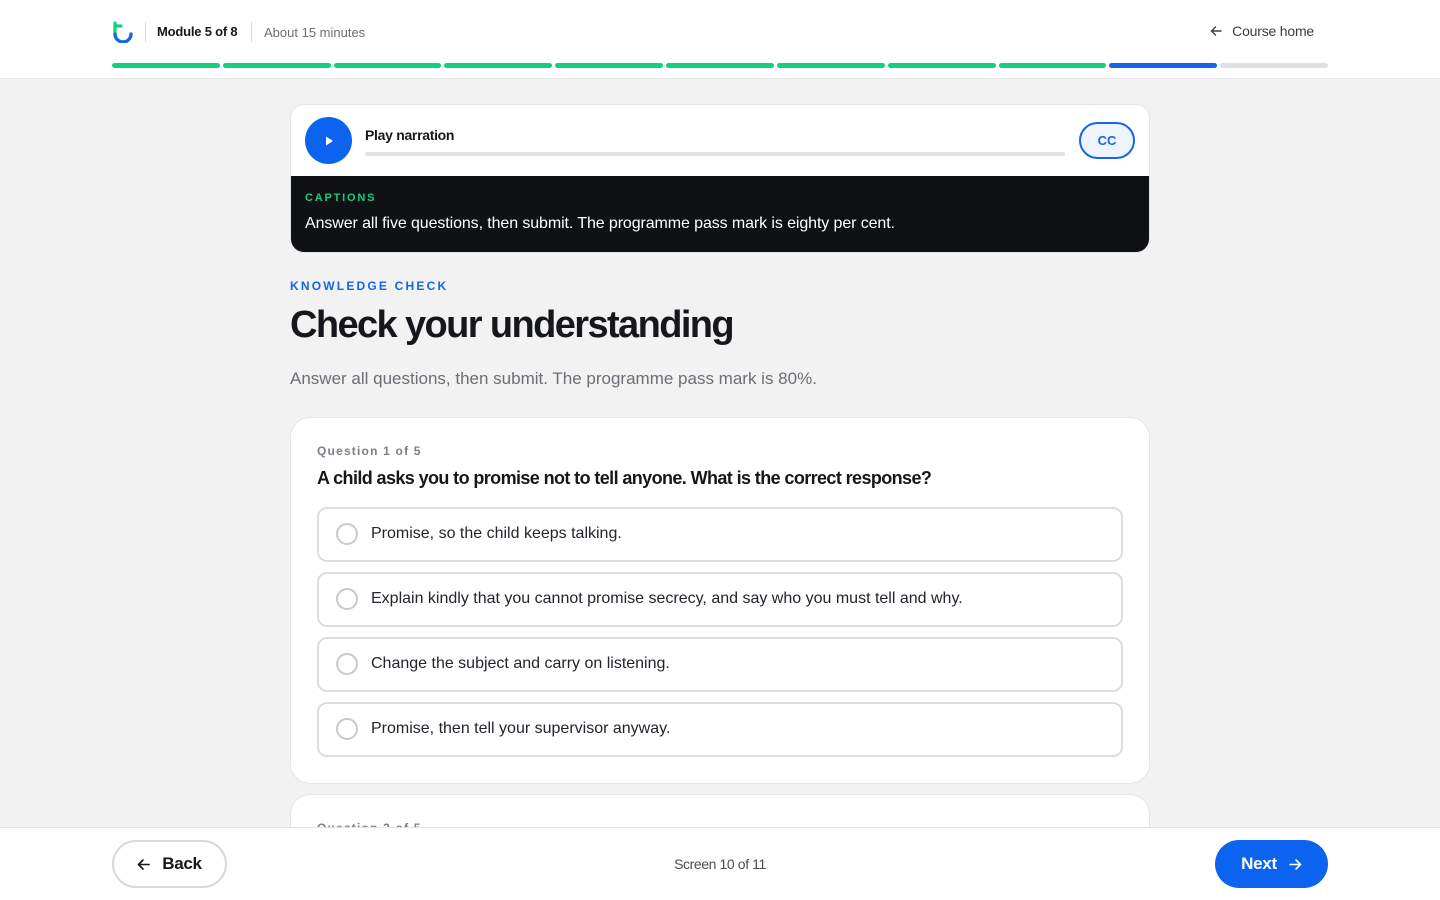 Image resolution: width=1440 pixels, height=900 pixels. I want to click on next-button: Next, so click(1271, 864).